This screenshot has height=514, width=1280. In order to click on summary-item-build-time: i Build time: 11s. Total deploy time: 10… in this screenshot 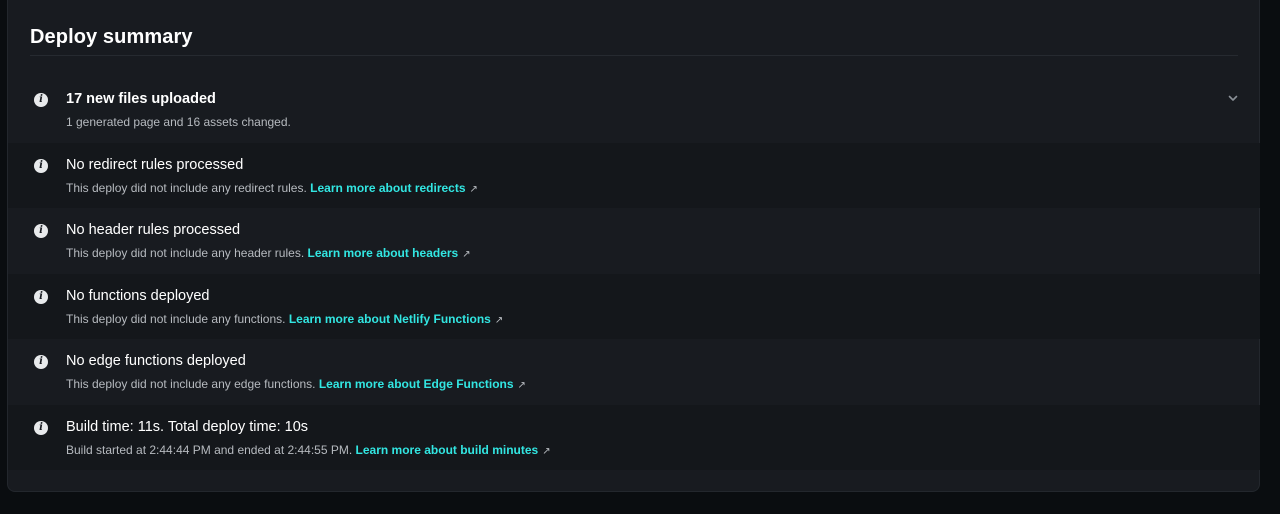, I will do `click(634, 437)`.